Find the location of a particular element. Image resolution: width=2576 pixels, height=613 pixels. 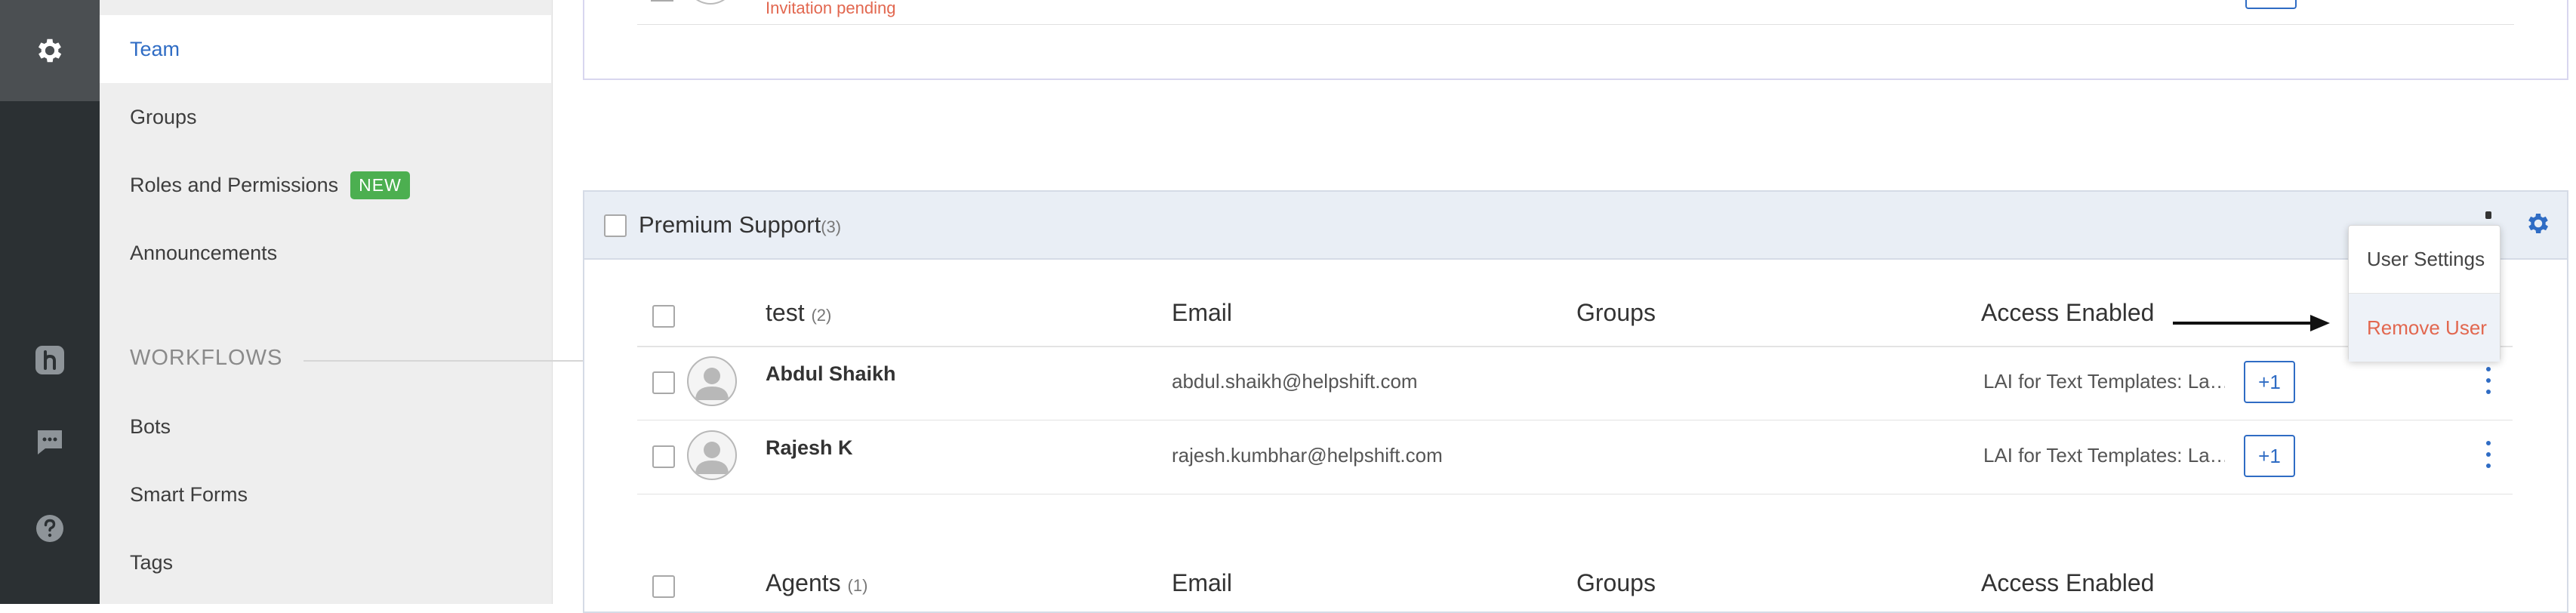

workflows-section-heading: WORKFLOWS is located at coordinates (206, 358).